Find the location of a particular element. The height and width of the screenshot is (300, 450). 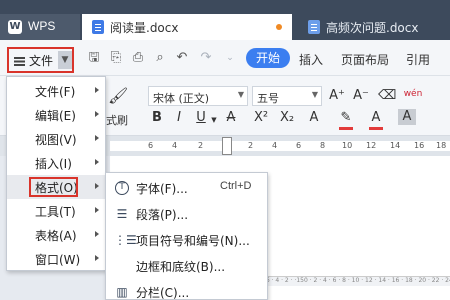

font-color-bar is located at coordinates (376, 128).